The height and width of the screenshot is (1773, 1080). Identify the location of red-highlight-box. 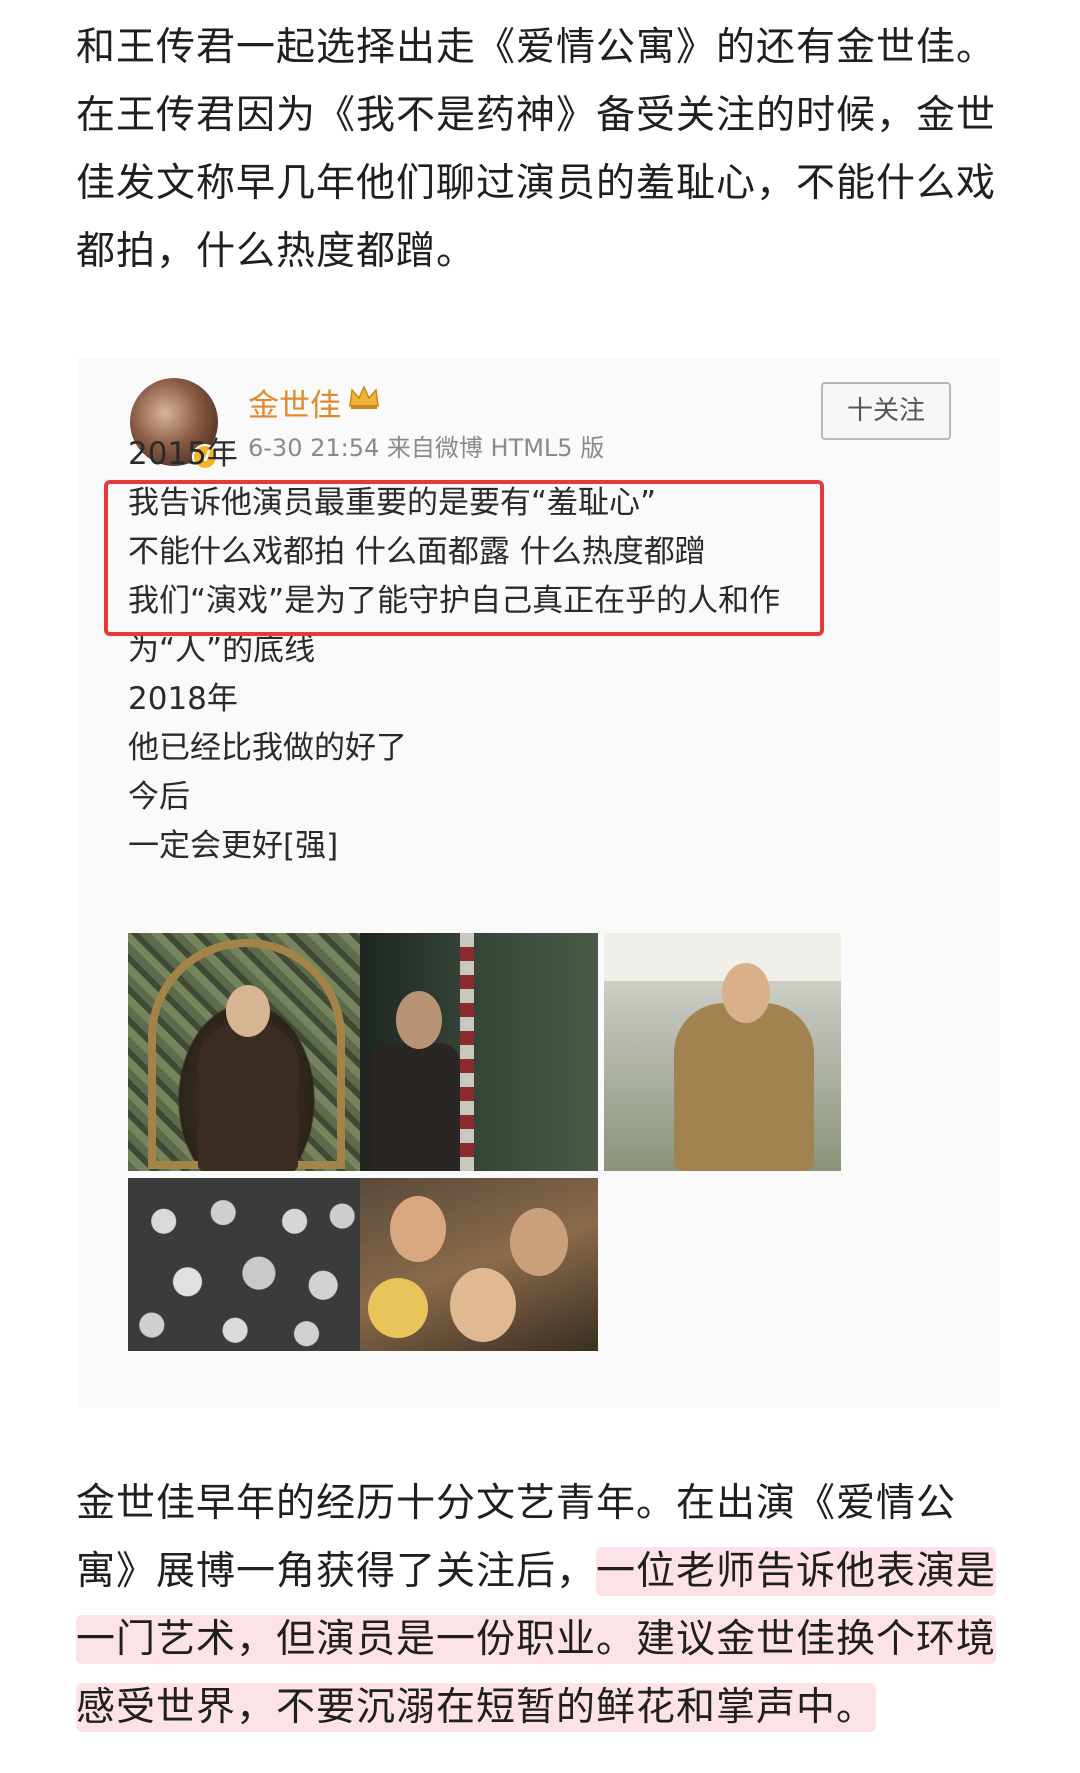
(464, 558).